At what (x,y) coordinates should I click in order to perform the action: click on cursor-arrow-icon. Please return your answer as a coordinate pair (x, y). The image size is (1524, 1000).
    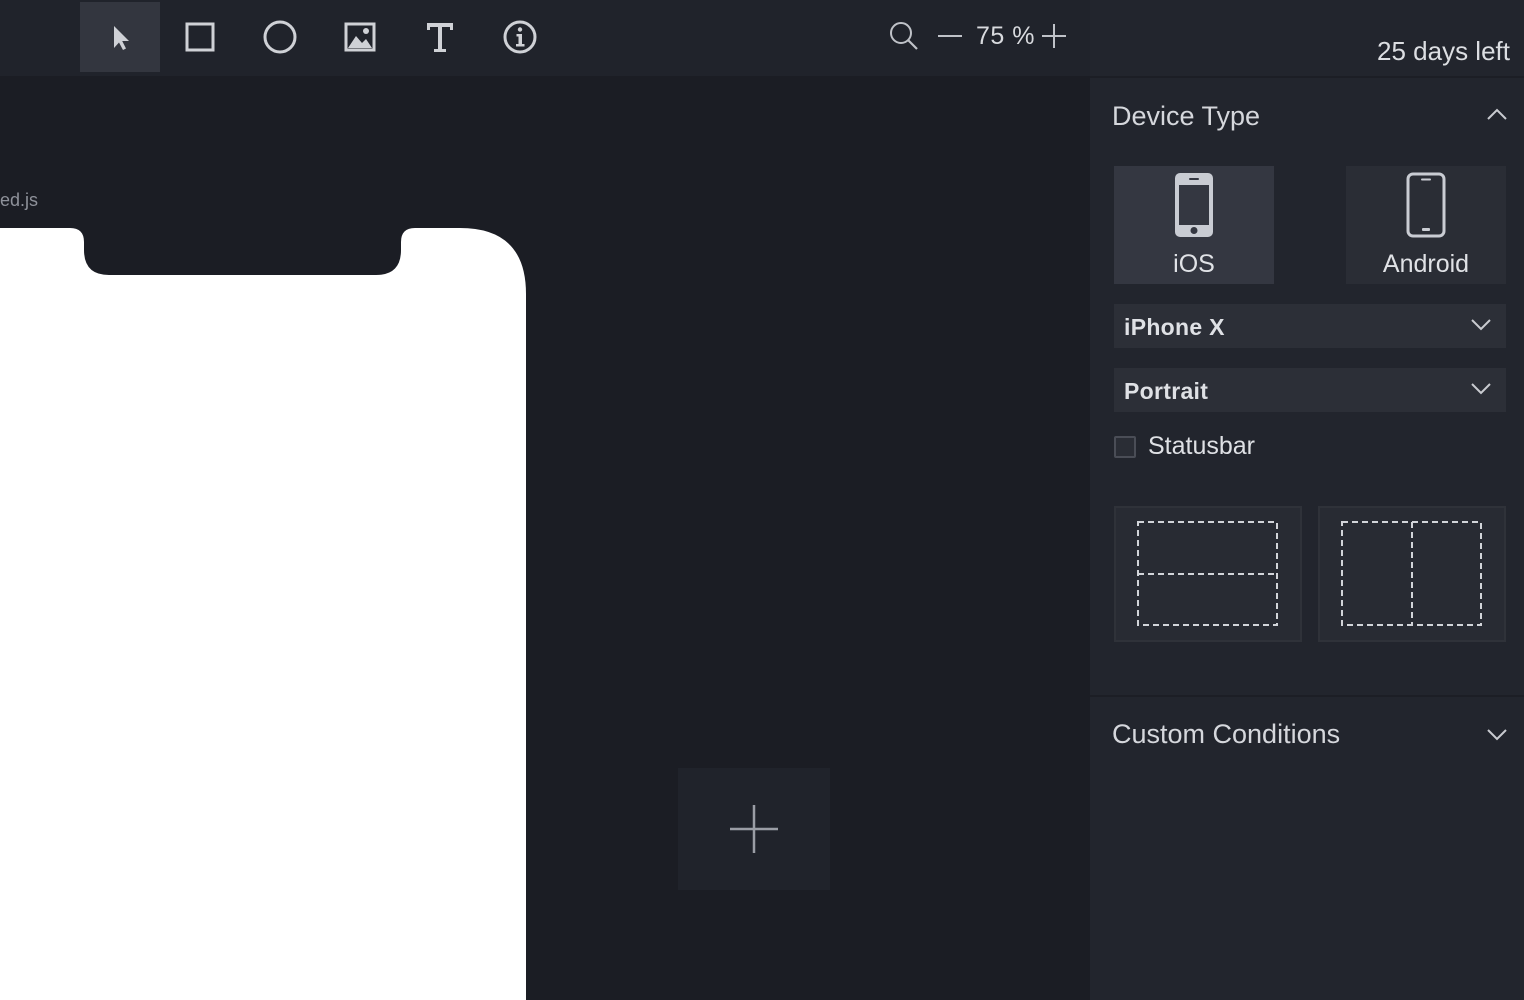
    Looking at the image, I should click on (121, 38).